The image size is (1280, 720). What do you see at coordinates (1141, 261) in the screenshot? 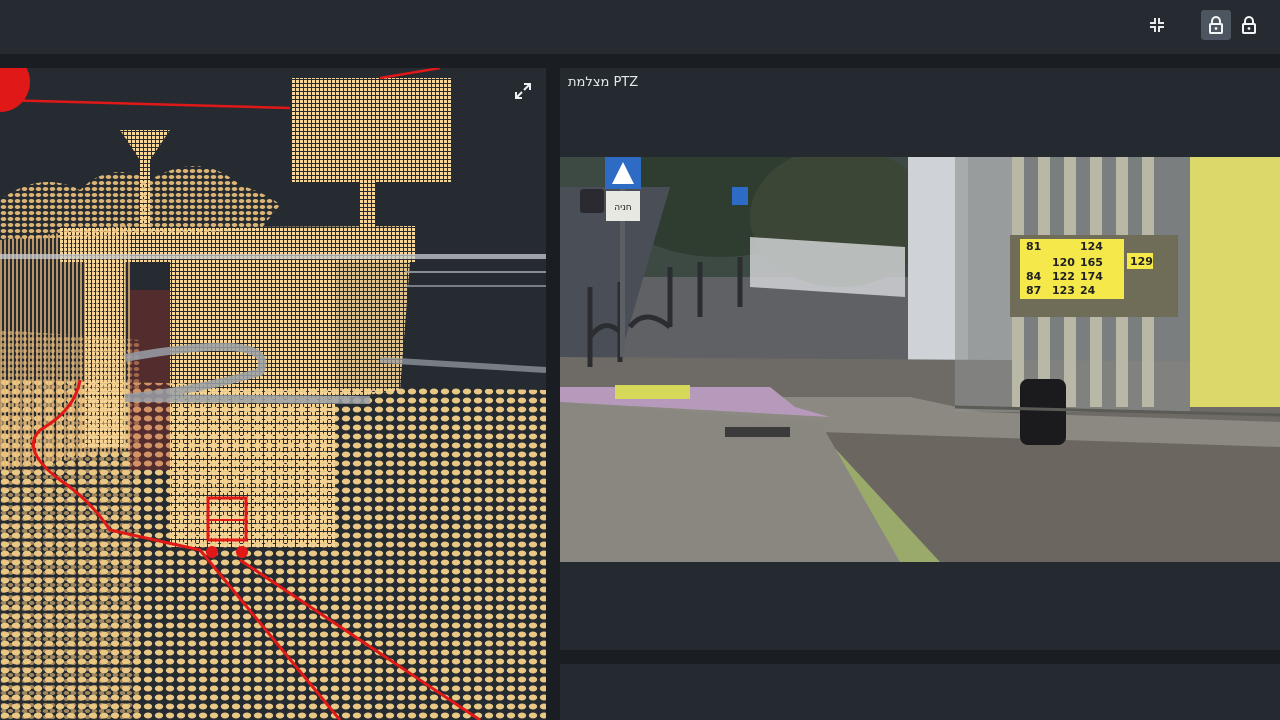
I see `bus-line-129: 129` at bounding box center [1141, 261].